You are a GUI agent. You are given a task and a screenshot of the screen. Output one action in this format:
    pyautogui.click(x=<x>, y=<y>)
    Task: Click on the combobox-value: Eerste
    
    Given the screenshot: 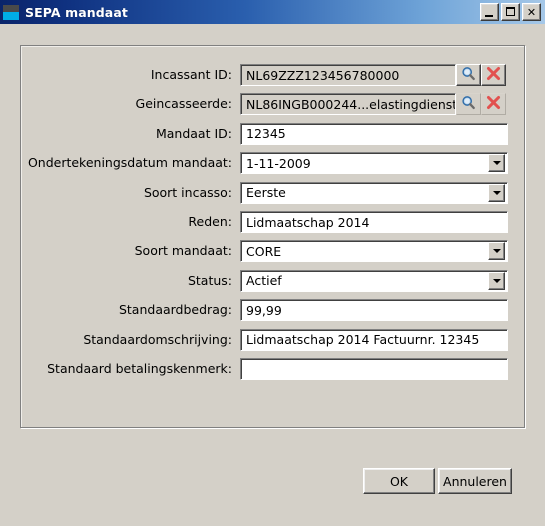 What is the action you would take?
    pyautogui.click(x=266, y=193)
    